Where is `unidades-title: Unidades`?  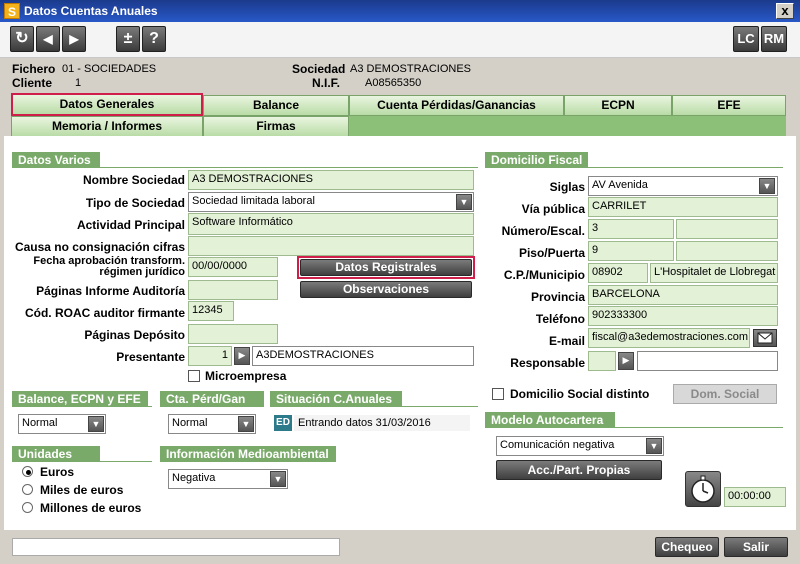 unidades-title: Unidades is located at coordinates (56, 454).